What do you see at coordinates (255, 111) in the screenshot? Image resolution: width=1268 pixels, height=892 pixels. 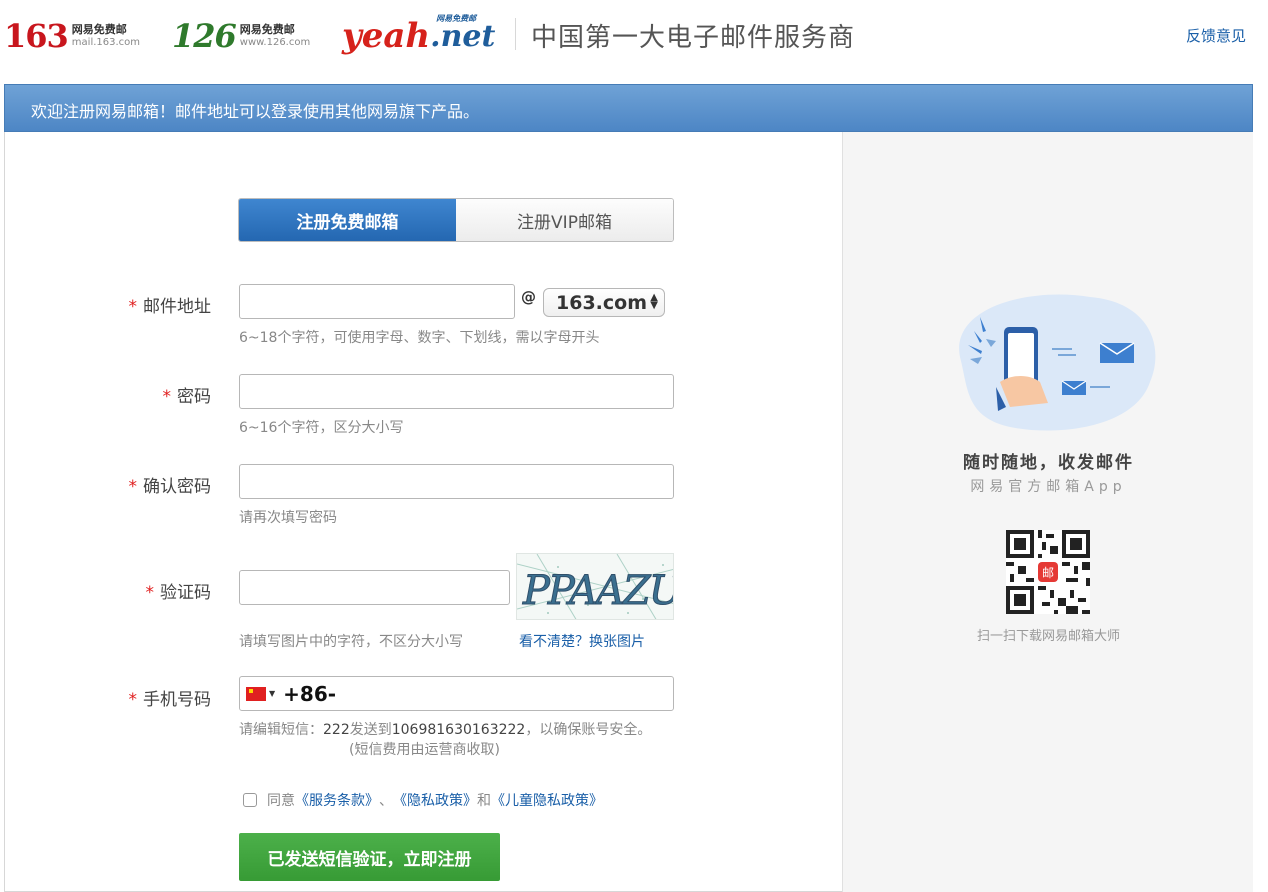 I see `welcome-banner-text: 欢迎注册网易邮箱！邮件地址可以登录使用其他网易旗下产品。` at bounding box center [255, 111].